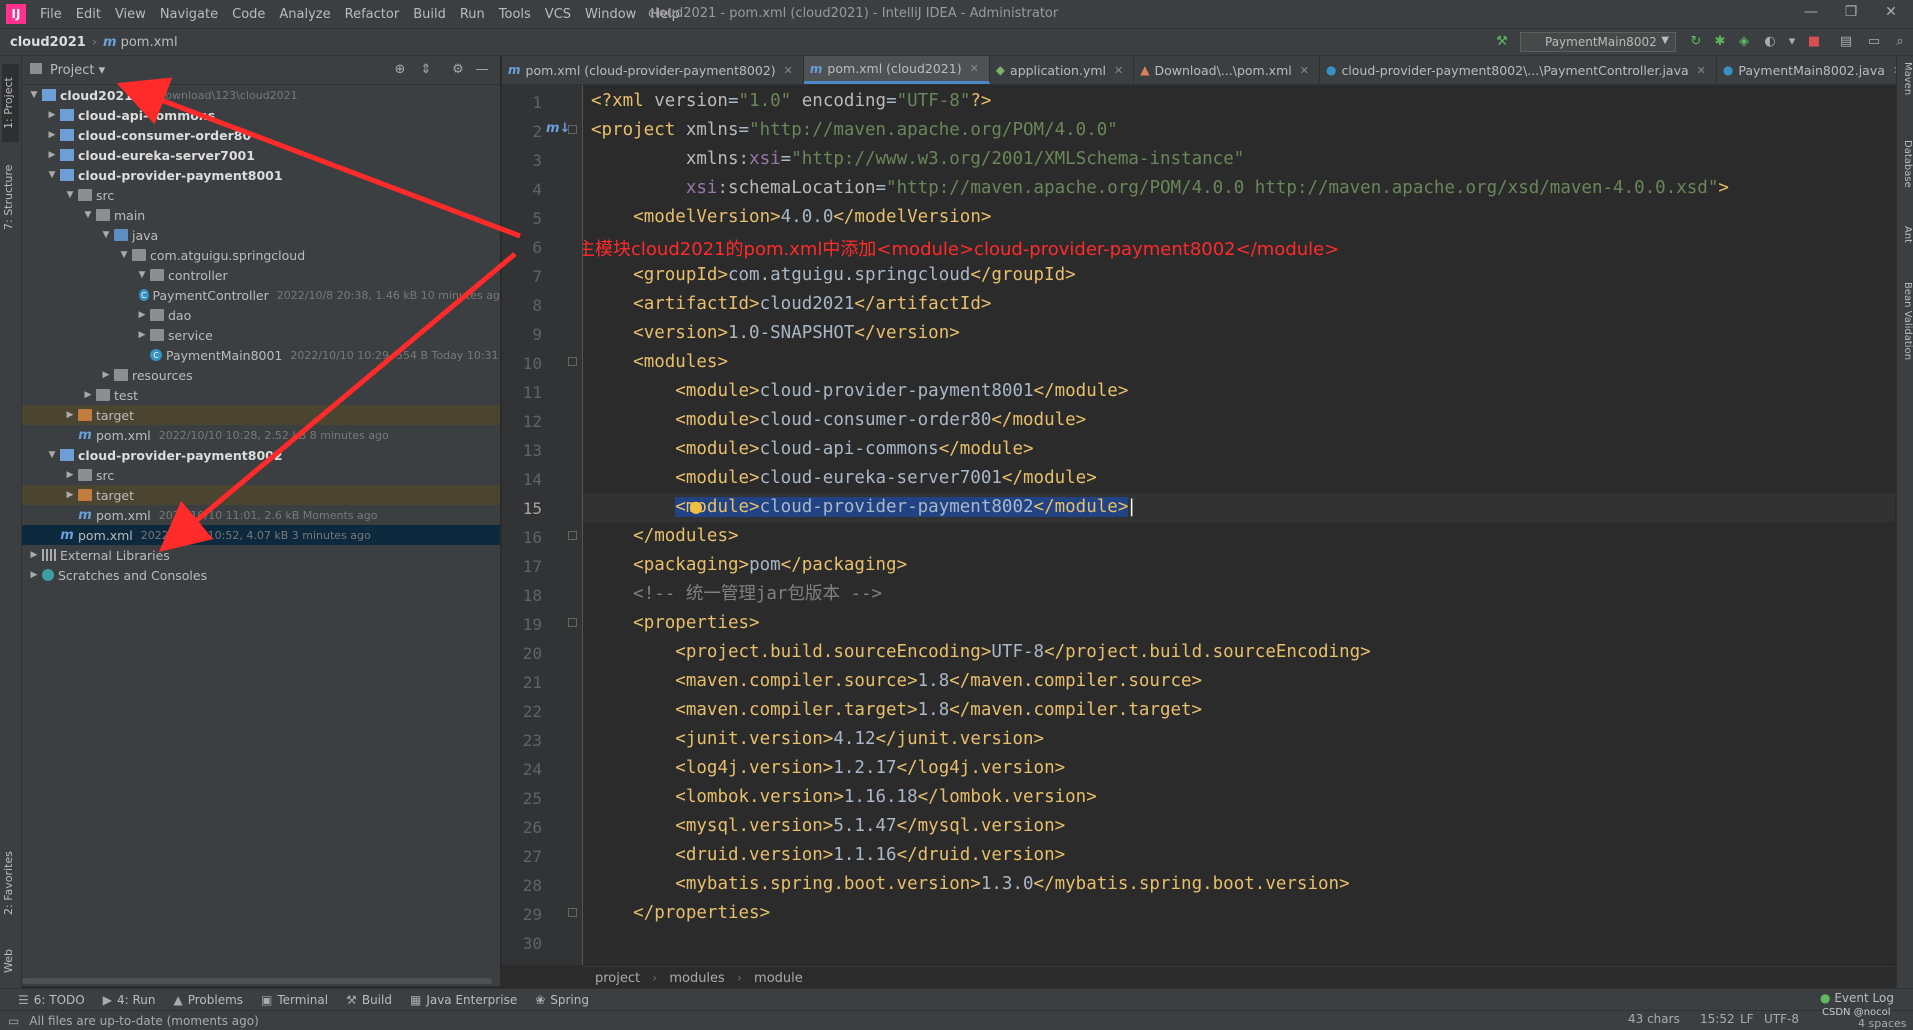  What do you see at coordinates (13, 1021) in the screenshot?
I see `status-layout-icon: ▭` at bounding box center [13, 1021].